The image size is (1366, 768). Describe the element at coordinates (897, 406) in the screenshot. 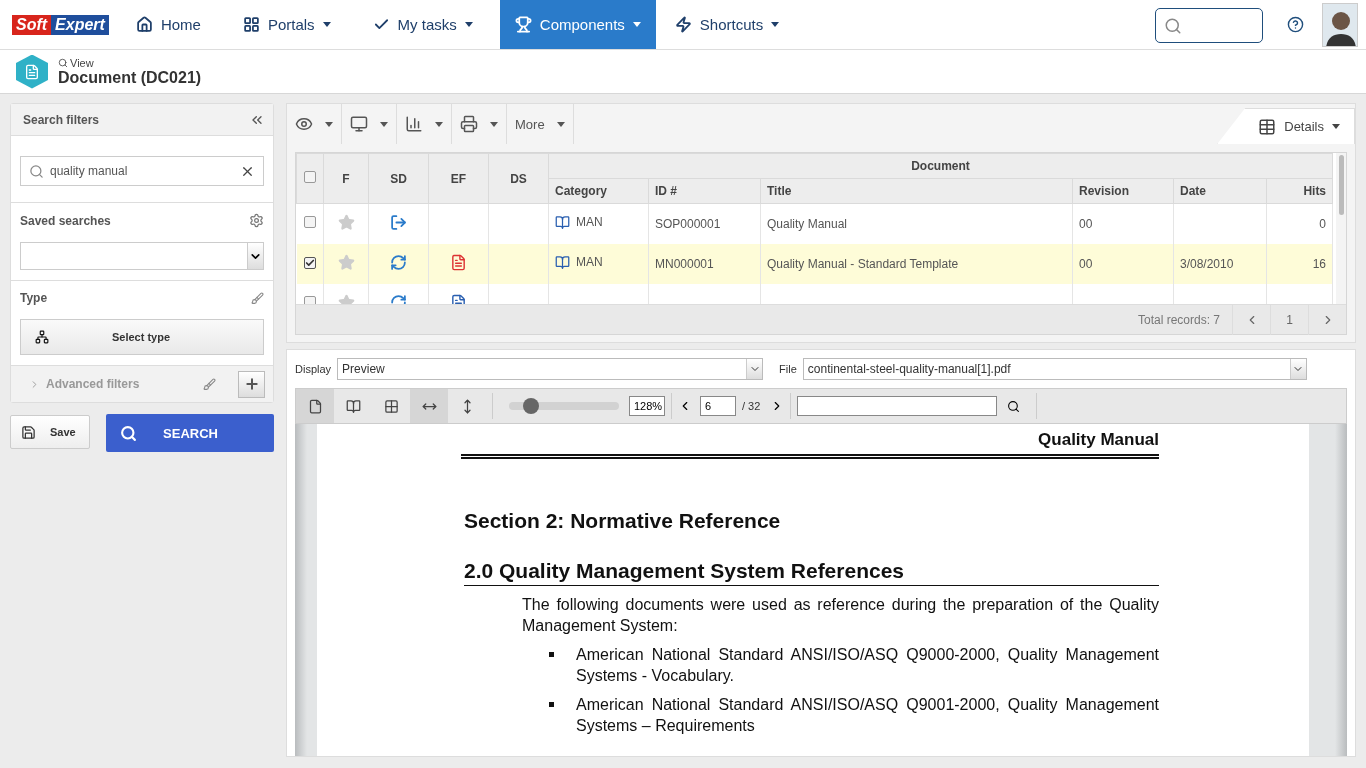

I see `find-field` at that location.